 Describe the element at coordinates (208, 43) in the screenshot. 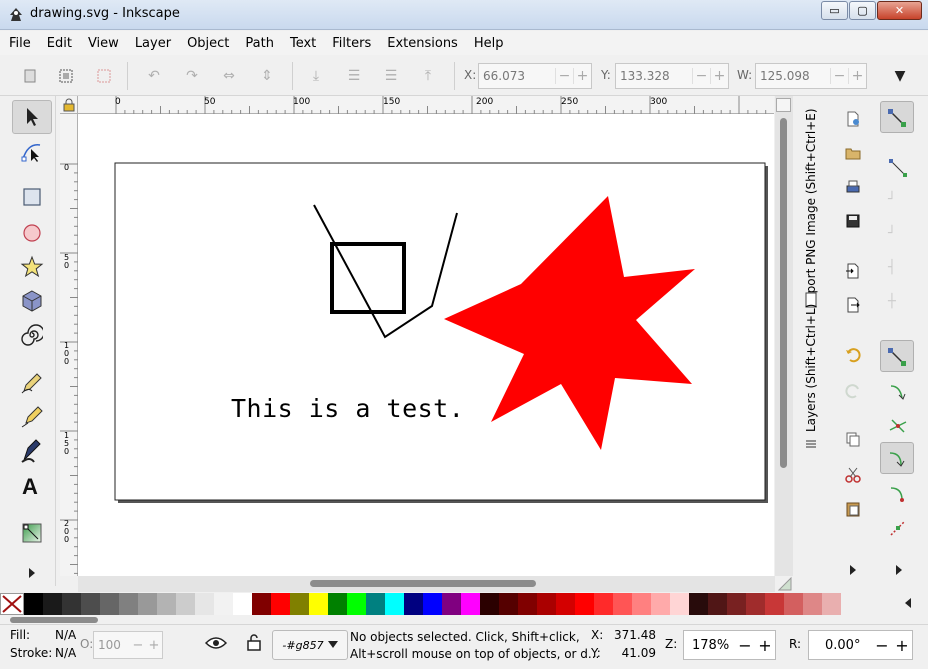

I see `menu-object: Object` at that location.